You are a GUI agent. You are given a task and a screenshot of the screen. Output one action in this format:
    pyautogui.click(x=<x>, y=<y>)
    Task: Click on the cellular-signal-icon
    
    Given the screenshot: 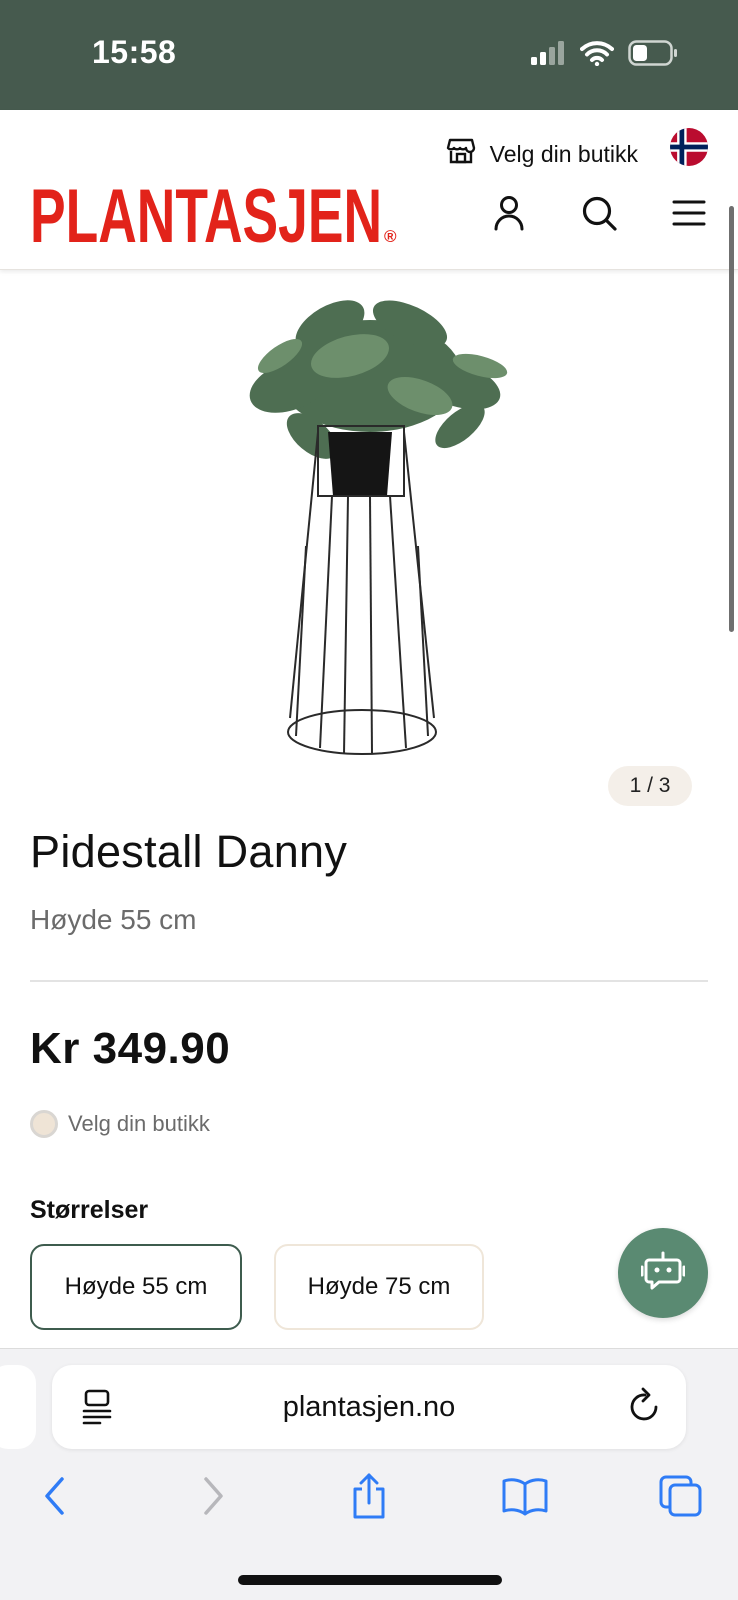 What is the action you would take?
    pyautogui.click(x=548, y=55)
    